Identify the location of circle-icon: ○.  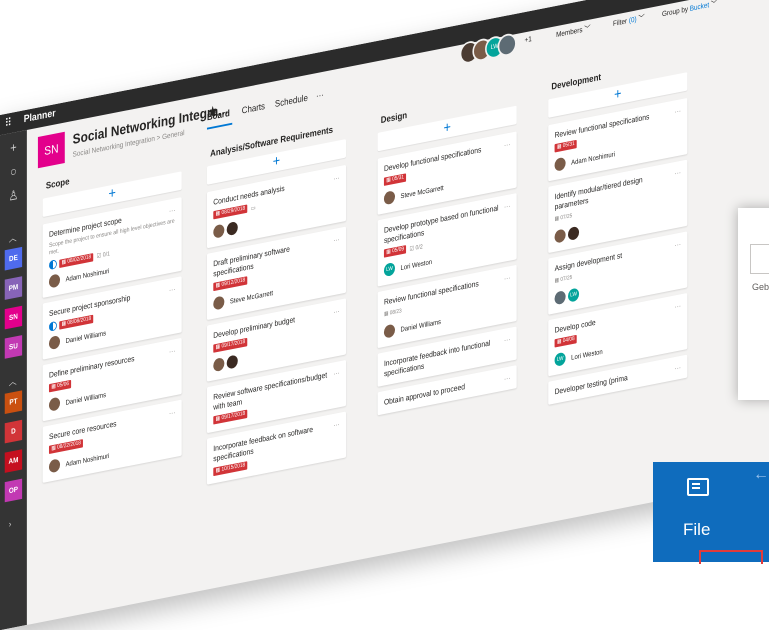
(13, 171).